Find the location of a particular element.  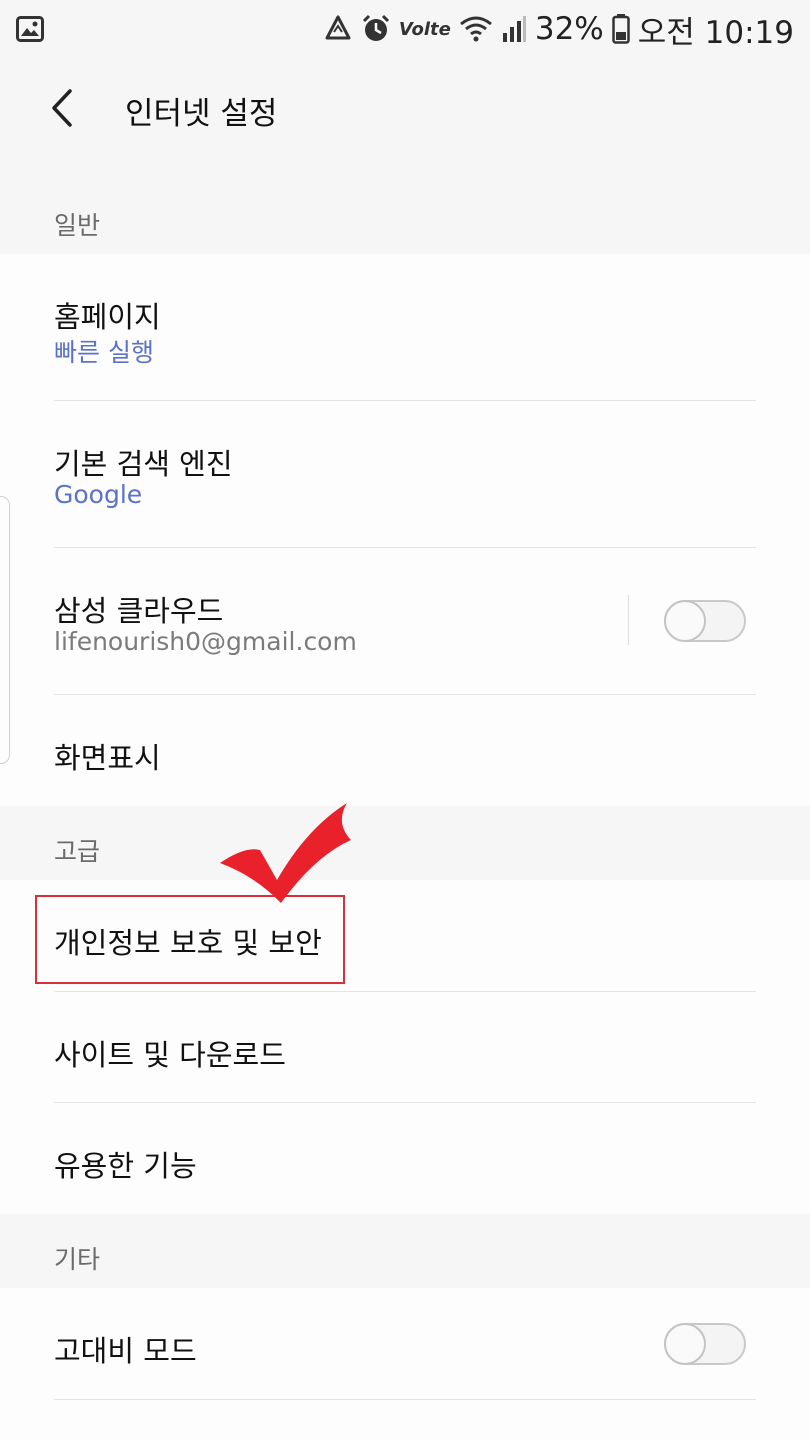

useful-features-setting: 유용한 기능 is located at coordinates (405, 1158).